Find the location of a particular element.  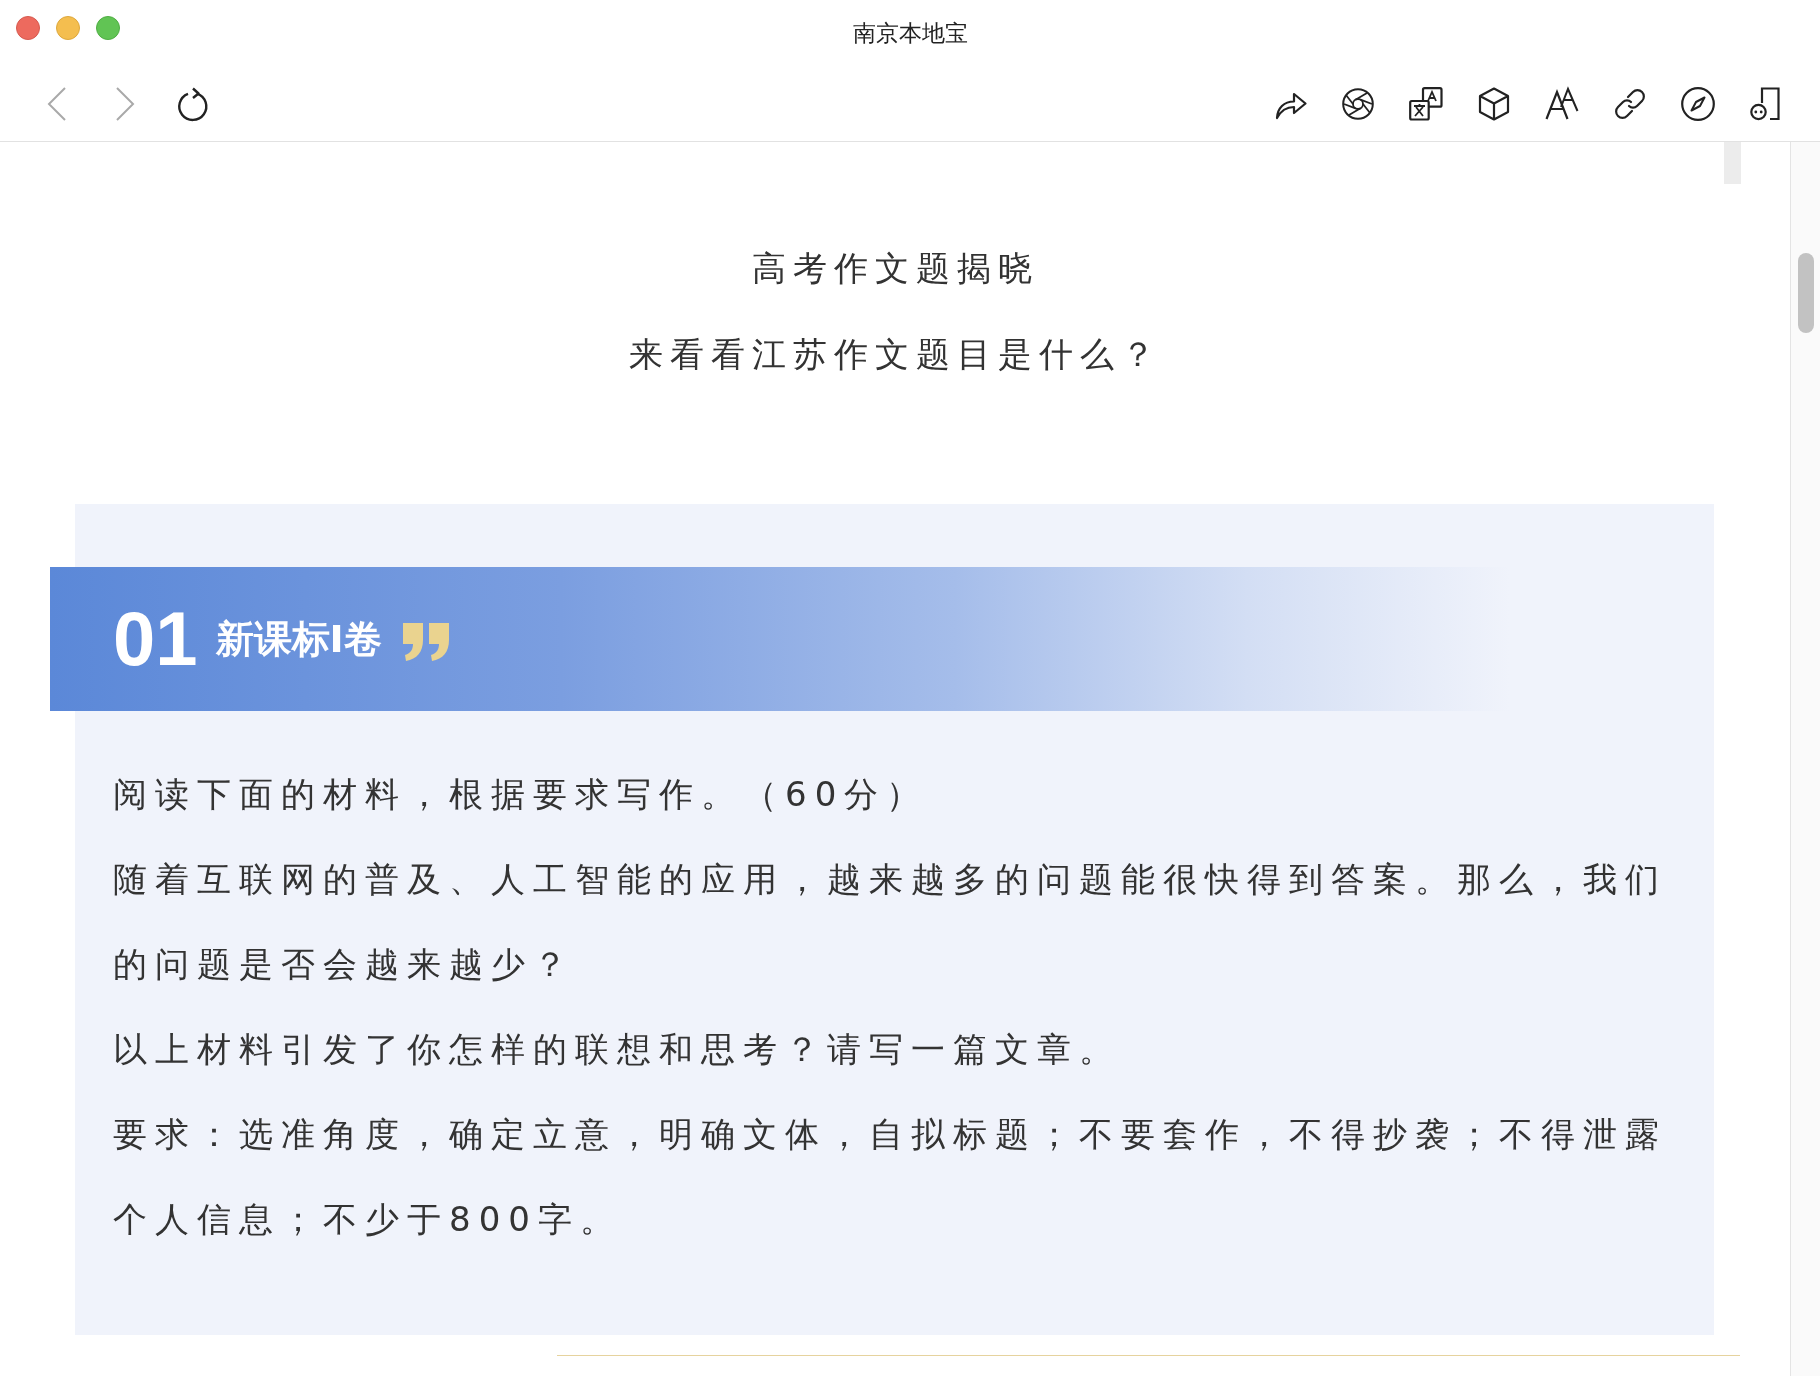

reload-icon is located at coordinates (193, 103).